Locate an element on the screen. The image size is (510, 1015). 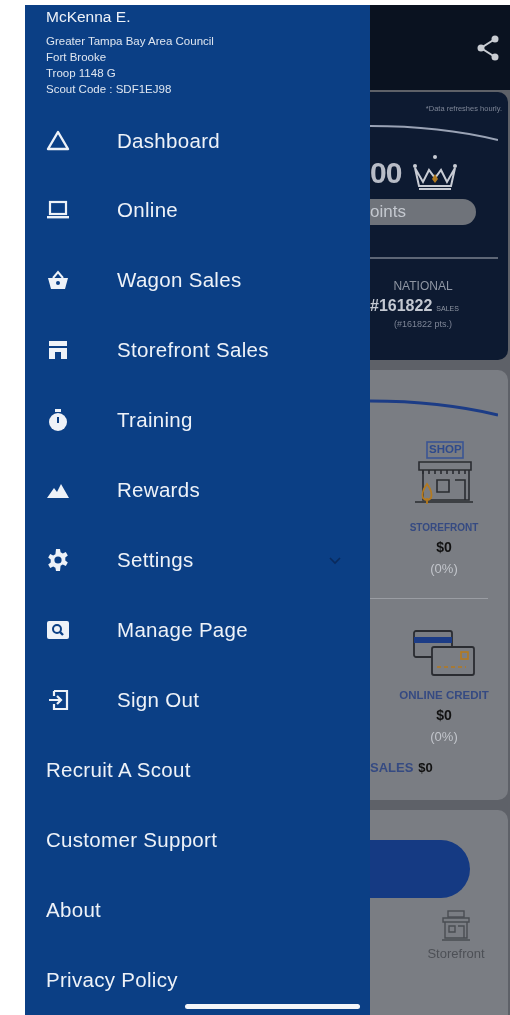
rank-label: NATIONAL is located at coordinates (423, 286).